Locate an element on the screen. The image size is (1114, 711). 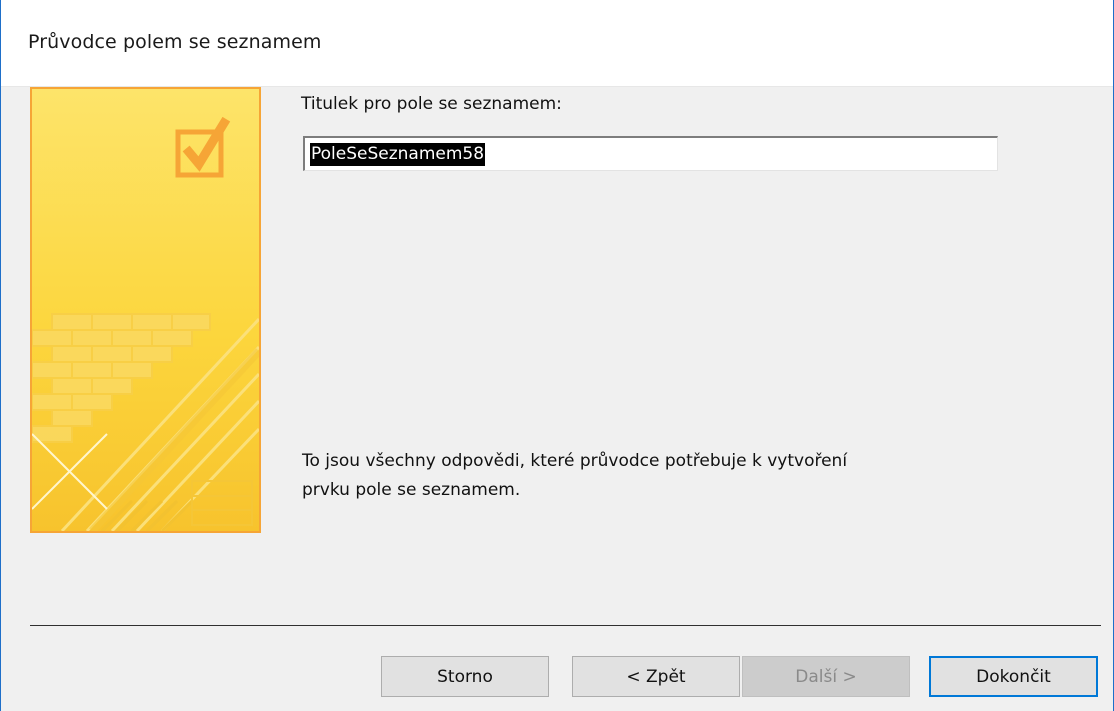
next-button: Další > is located at coordinates (826, 676).